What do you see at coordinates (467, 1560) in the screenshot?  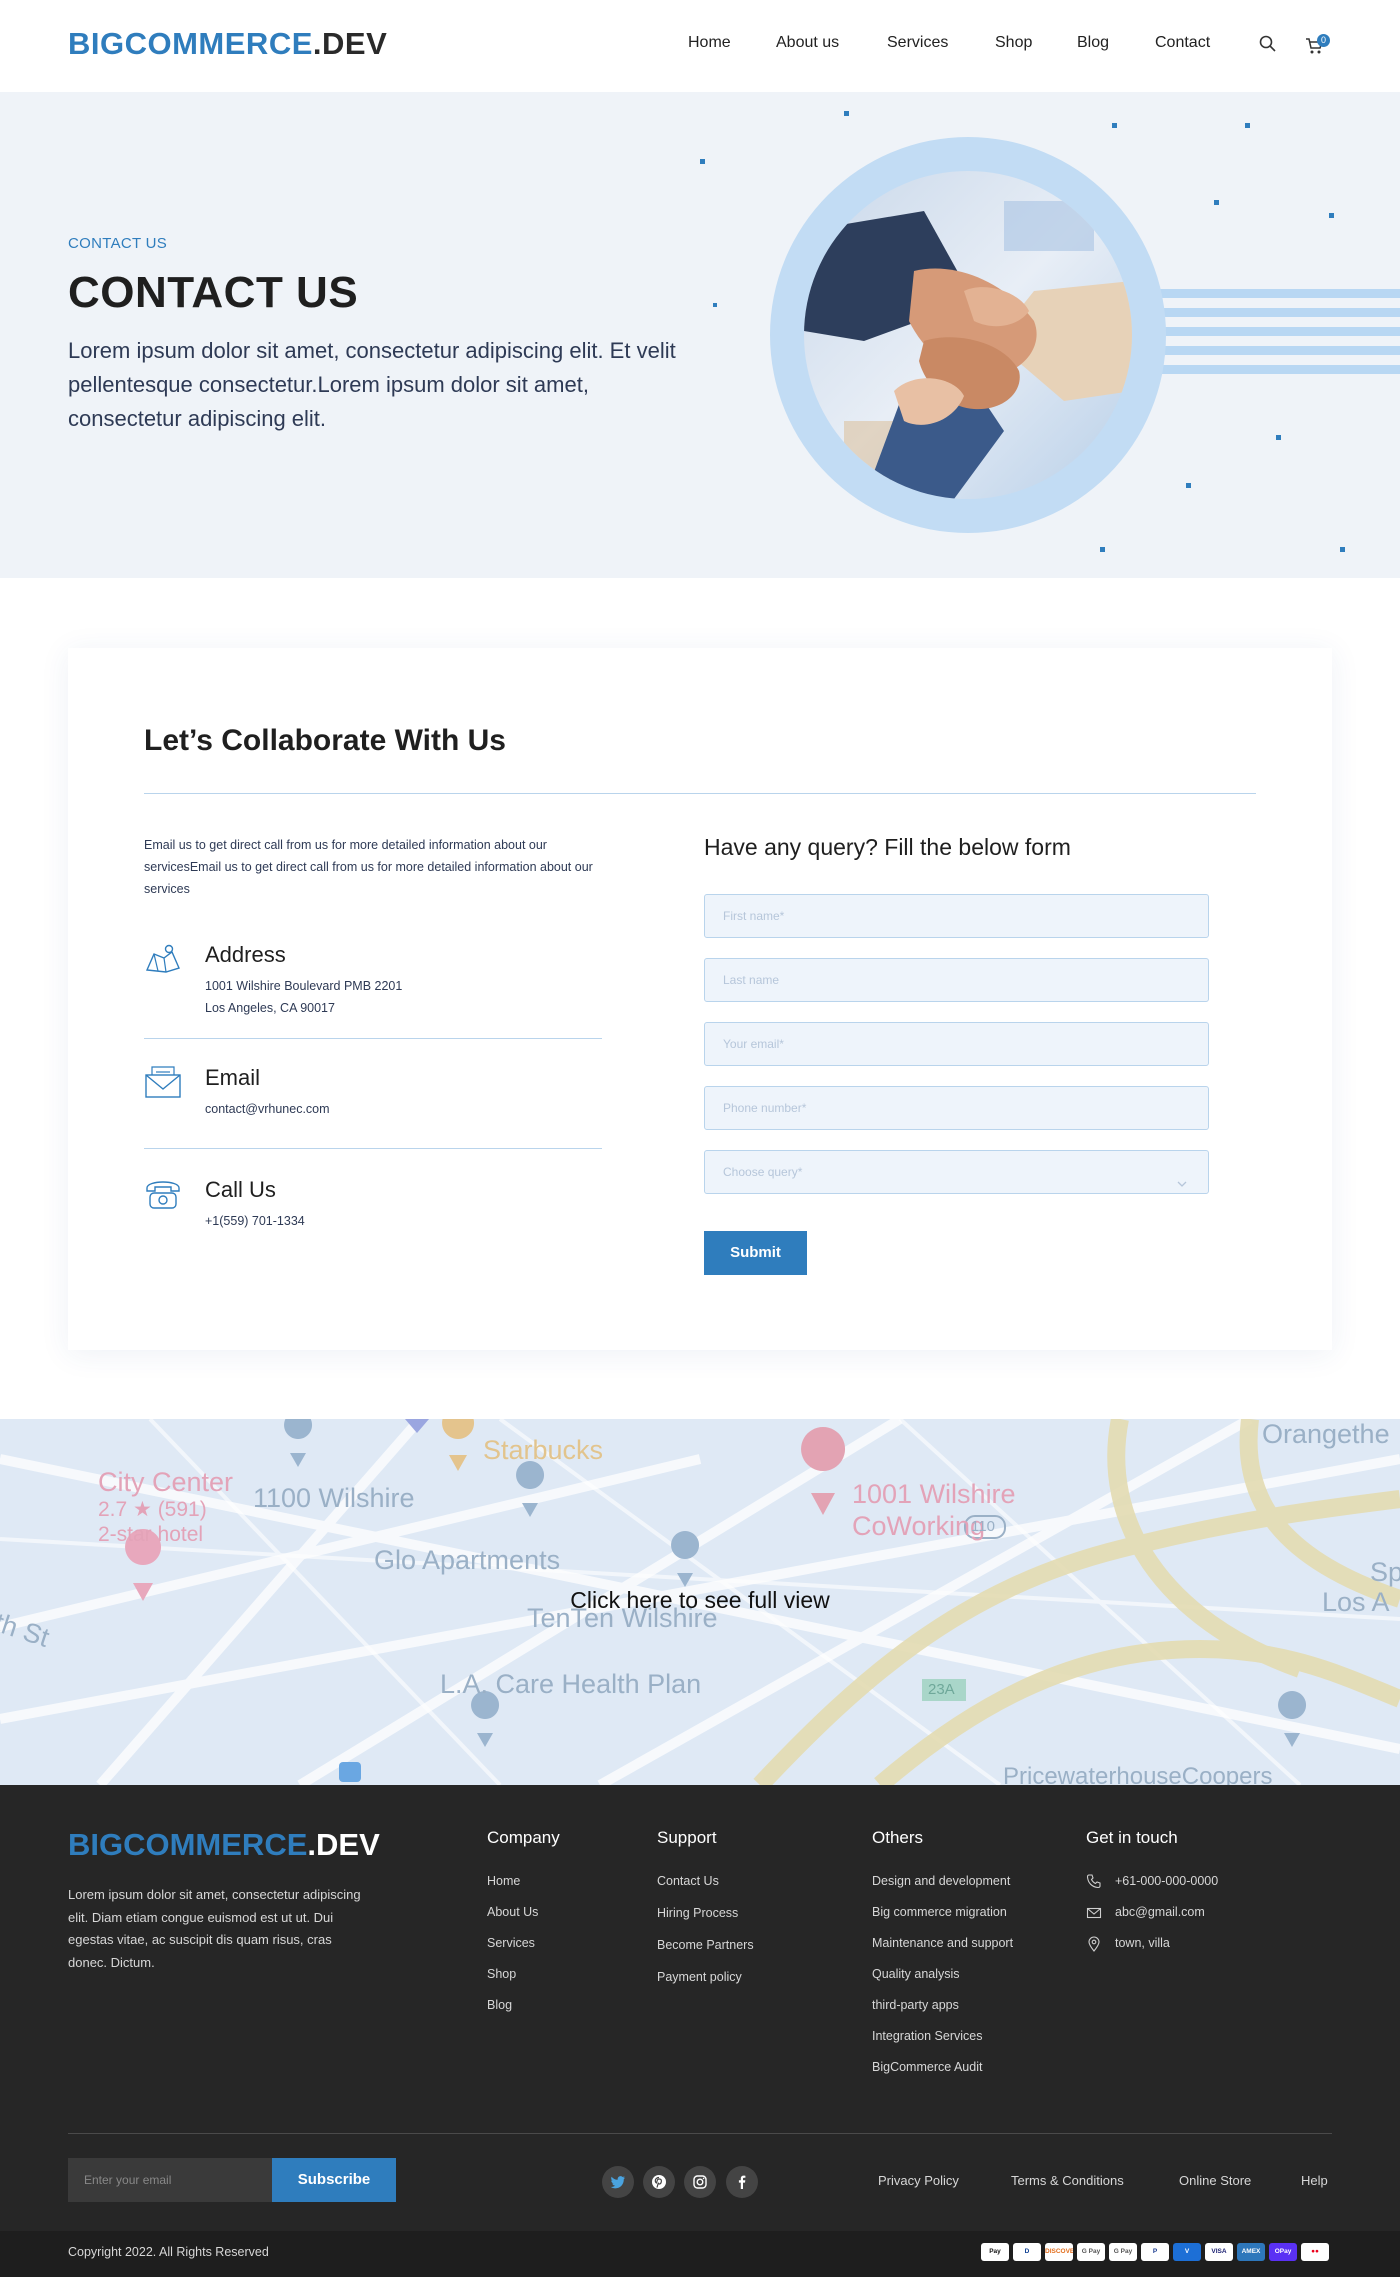 I see `map-label: Glo Apartments` at bounding box center [467, 1560].